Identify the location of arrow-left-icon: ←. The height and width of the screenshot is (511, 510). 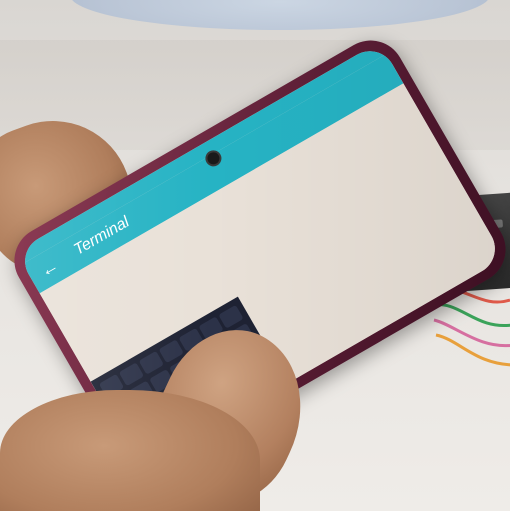
(49, 268).